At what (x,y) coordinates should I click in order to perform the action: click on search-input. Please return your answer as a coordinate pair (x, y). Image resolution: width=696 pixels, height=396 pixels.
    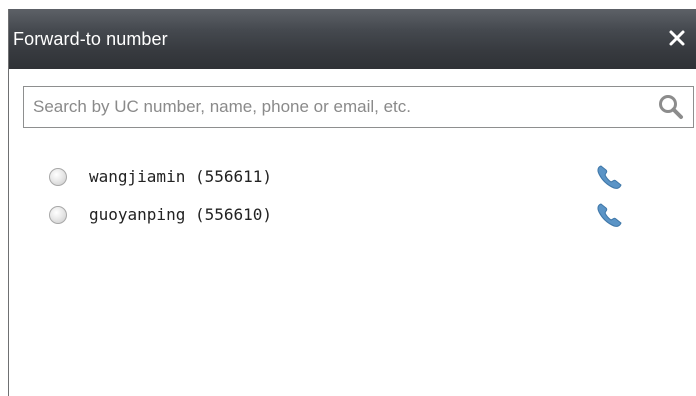
    Looking at the image, I should click on (338, 107).